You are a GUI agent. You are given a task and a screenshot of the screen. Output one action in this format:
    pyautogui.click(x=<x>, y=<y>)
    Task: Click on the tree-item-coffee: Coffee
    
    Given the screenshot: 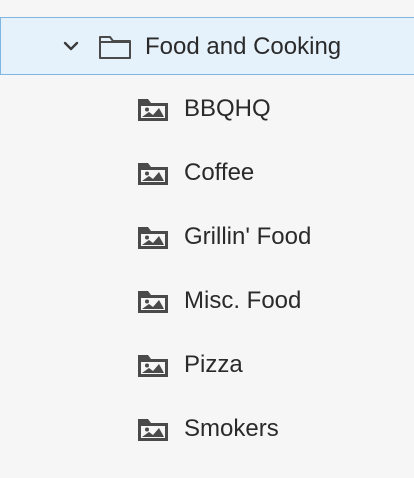 What is the action you would take?
    pyautogui.click(x=207, y=173)
    